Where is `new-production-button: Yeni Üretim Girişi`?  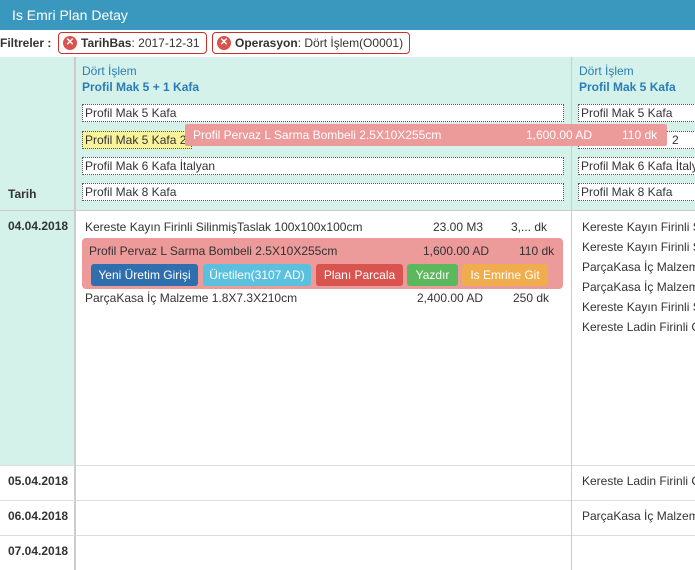
new-production-button: Yeni Üretim Girişi is located at coordinates (144, 275).